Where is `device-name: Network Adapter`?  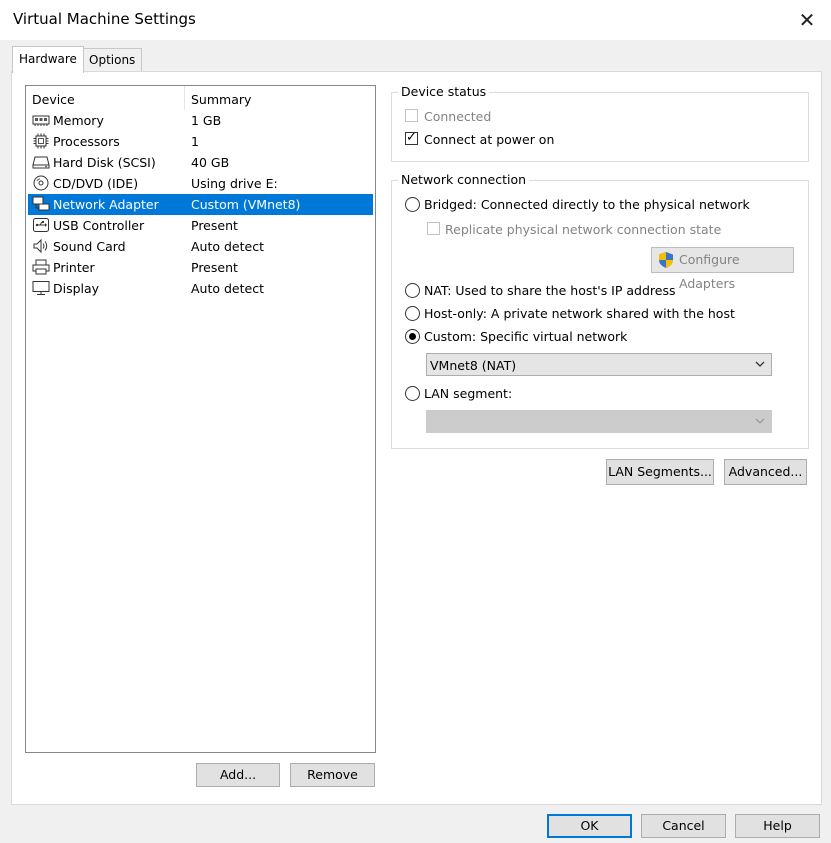
device-name: Network Adapter is located at coordinates (106, 204).